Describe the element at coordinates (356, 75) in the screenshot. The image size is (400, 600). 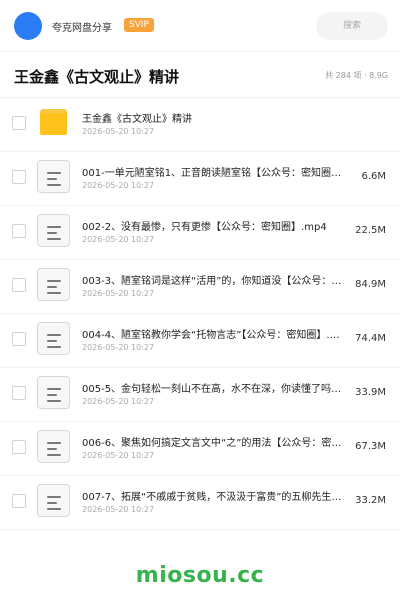
I see `file-summary: 共 284 项 · 8.9G` at that location.